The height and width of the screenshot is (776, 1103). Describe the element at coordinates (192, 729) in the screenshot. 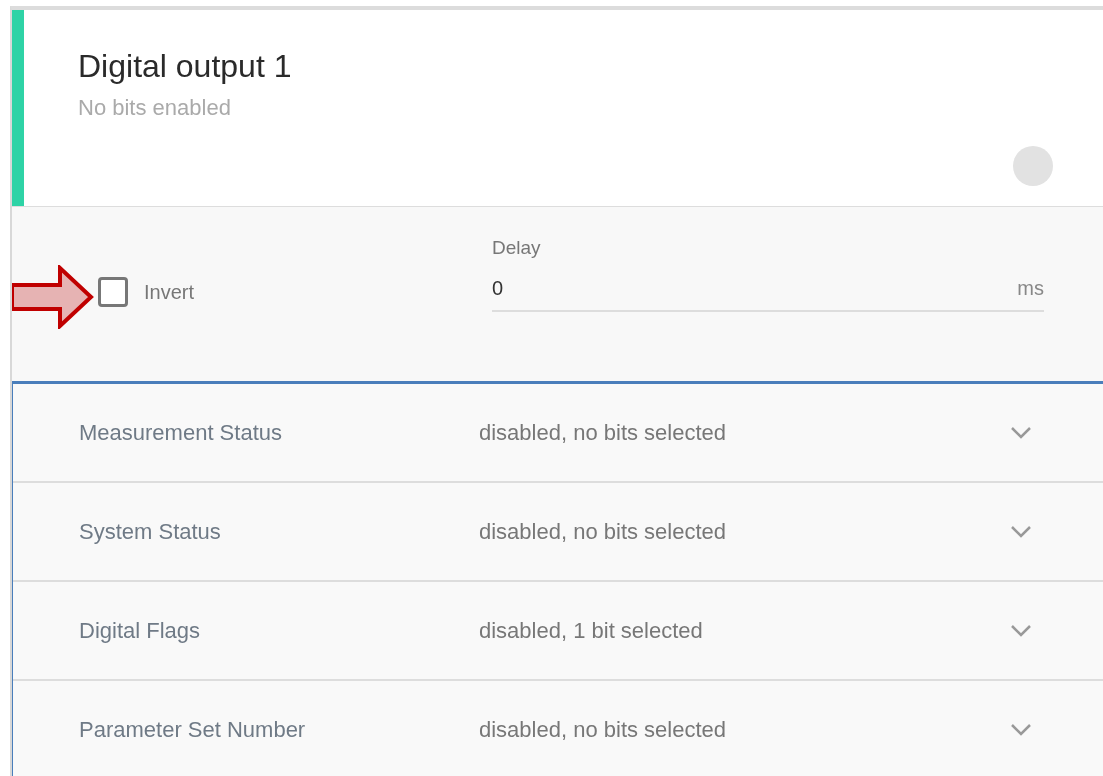

I see `row-label: Parameter Set Number` at that location.